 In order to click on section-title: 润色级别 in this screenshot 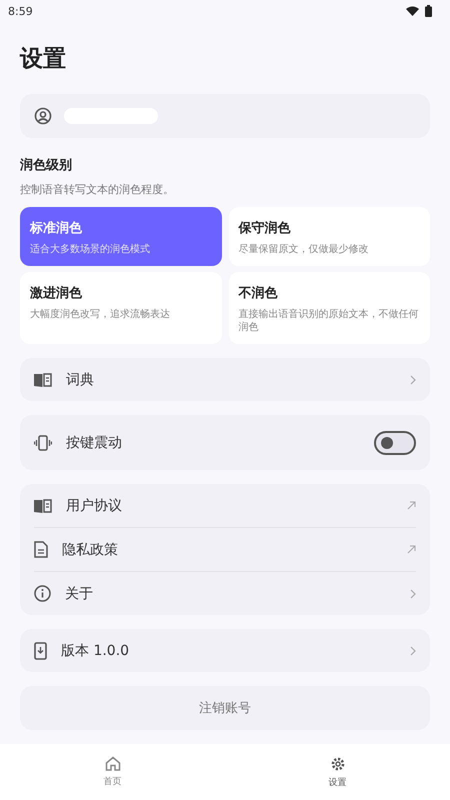, I will do `click(46, 165)`.